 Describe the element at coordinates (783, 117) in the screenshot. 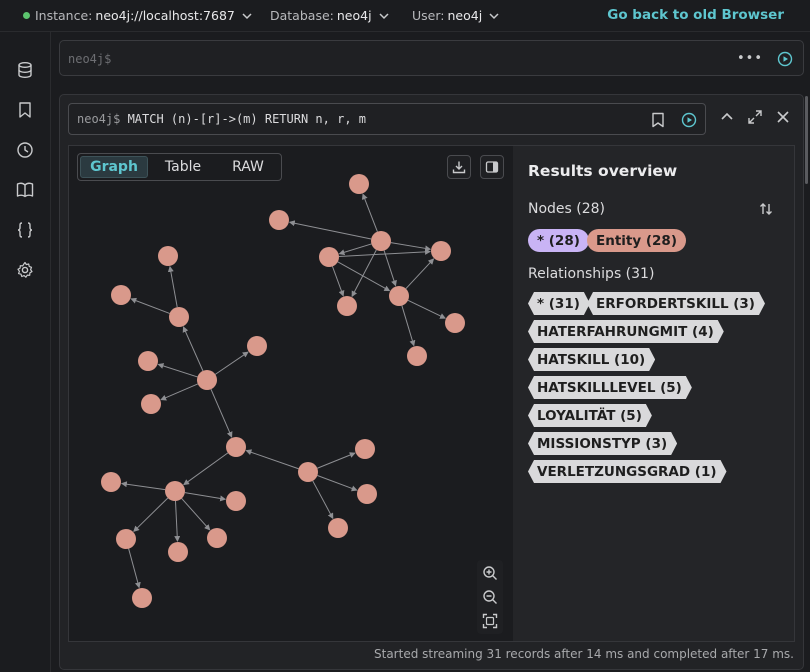

I see `close-icon` at that location.